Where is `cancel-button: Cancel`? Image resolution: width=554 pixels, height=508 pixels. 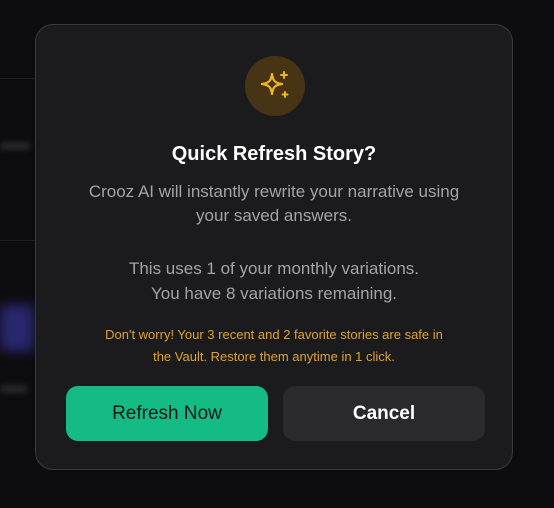
cancel-button: Cancel is located at coordinates (384, 413).